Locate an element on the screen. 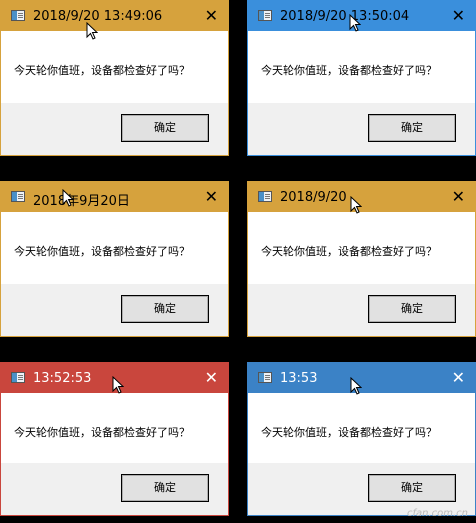 The width and height of the screenshot is (476, 523). title-bar: 2018/9/20 13:49:06 ✕ is located at coordinates (114, 16).